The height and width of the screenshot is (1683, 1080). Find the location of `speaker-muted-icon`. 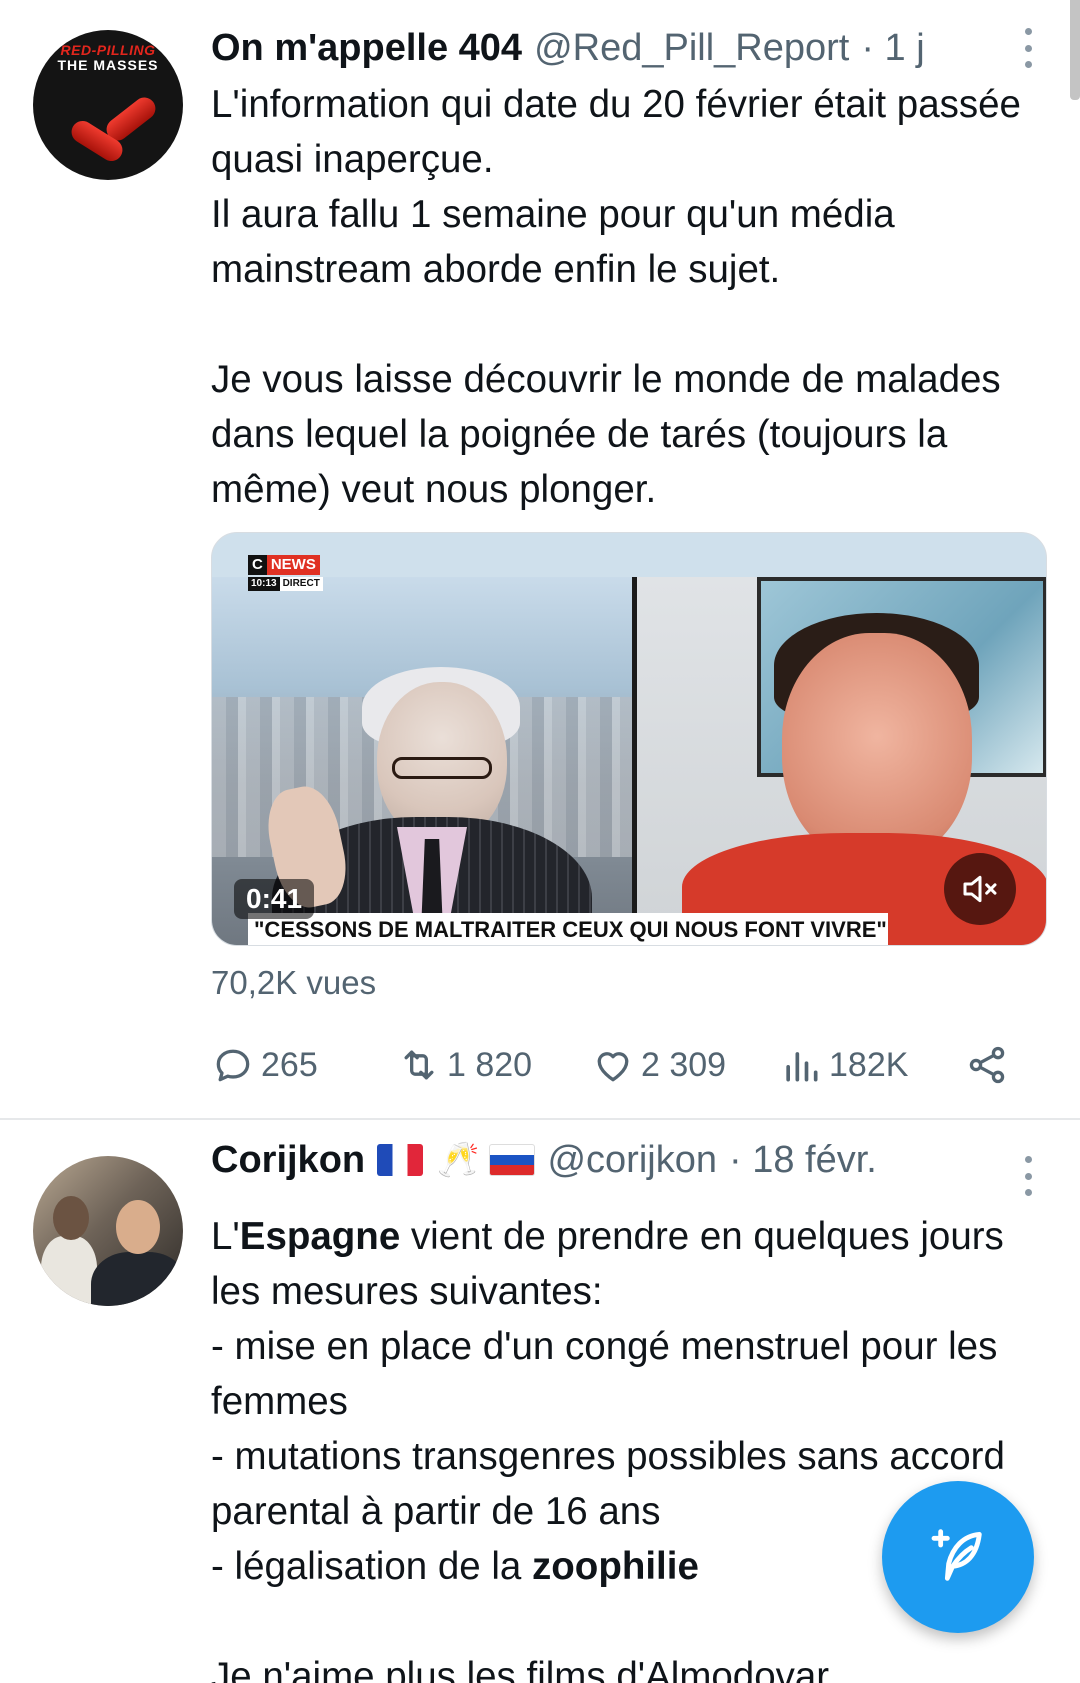

speaker-muted-icon is located at coordinates (980, 889).